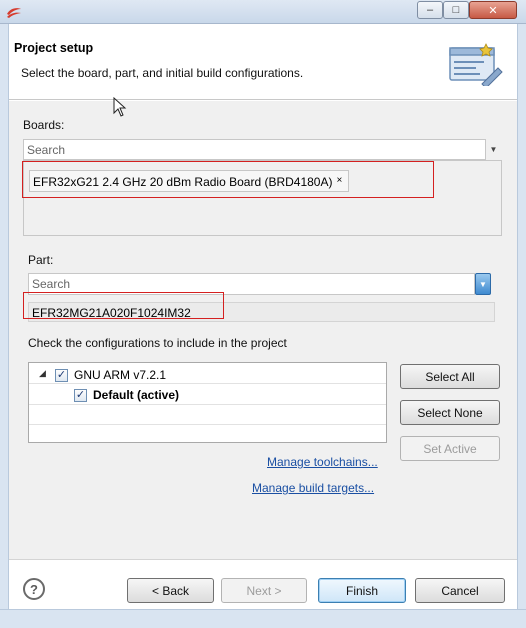 This screenshot has width=526, height=628. What do you see at coordinates (14, 13) in the screenshot?
I see `app-logo-icon` at bounding box center [14, 13].